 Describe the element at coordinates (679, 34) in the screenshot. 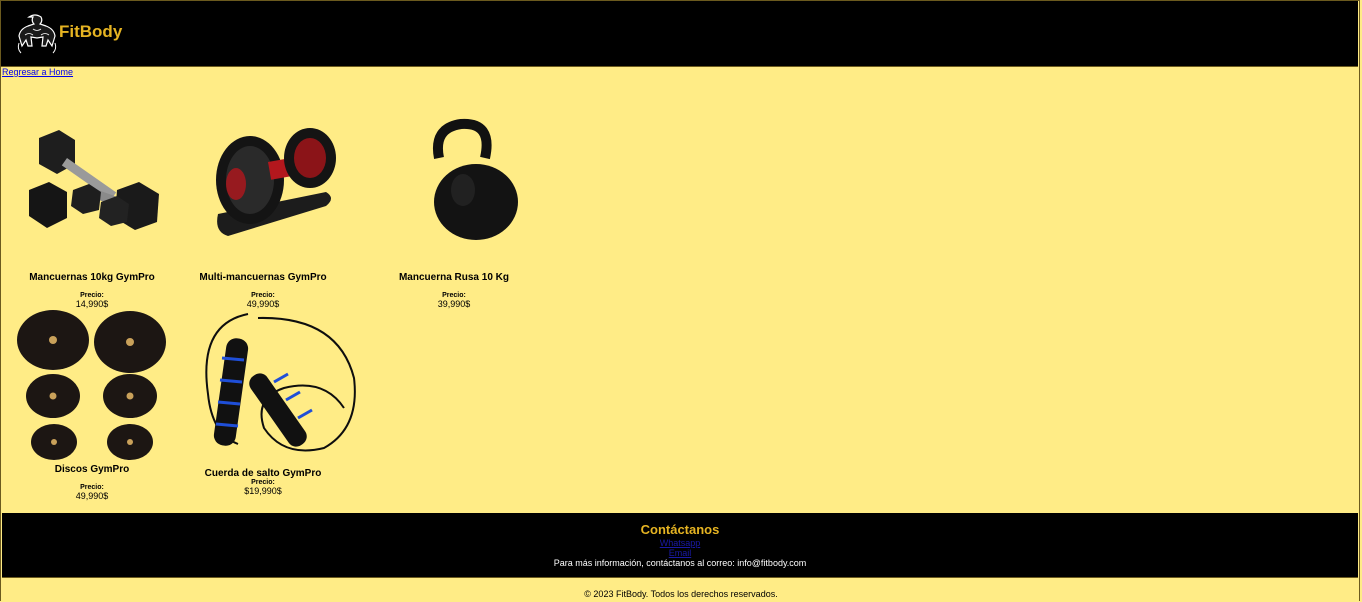

I see `site-header: FitBody` at that location.